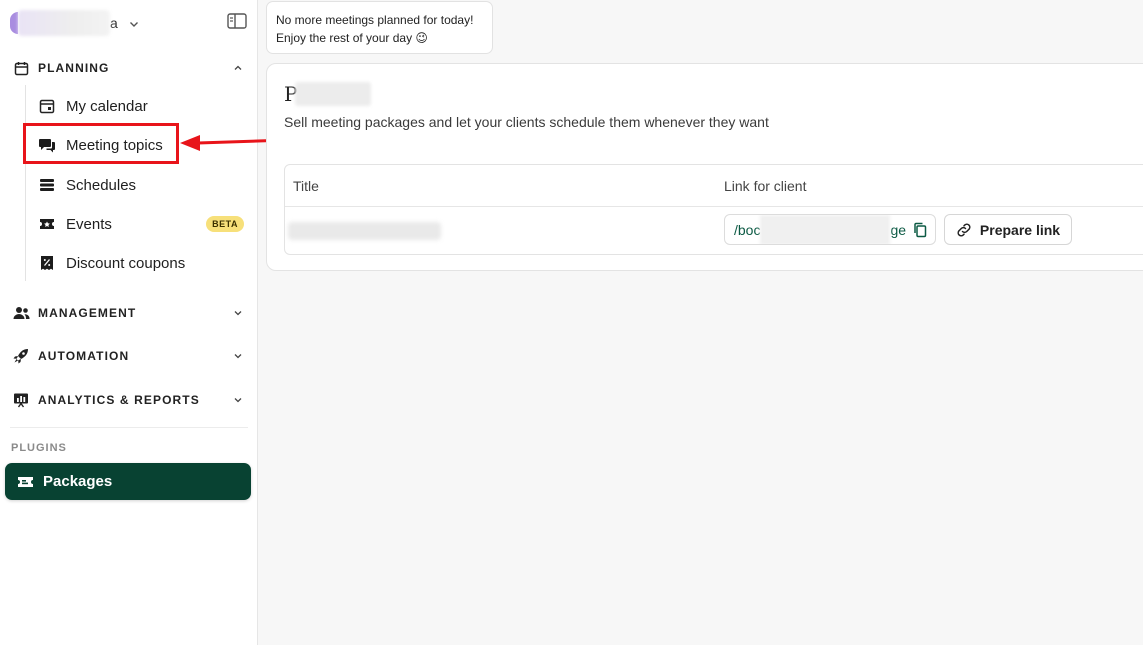 This screenshot has width=1143, height=645. What do you see at coordinates (39, 448) in the screenshot?
I see `plugins-heading: PLUGINS` at bounding box center [39, 448].